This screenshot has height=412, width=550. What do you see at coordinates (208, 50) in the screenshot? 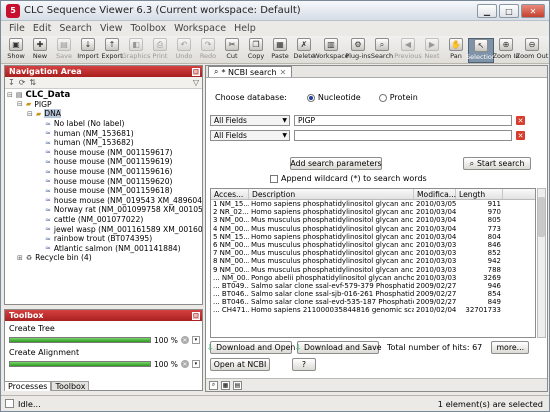
I see `redo-button: ↷ Redo` at bounding box center [208, 50].